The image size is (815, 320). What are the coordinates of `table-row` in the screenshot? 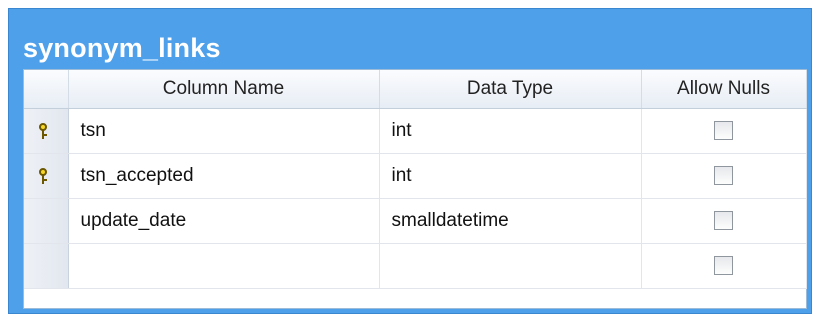 It's located at (415, 266).